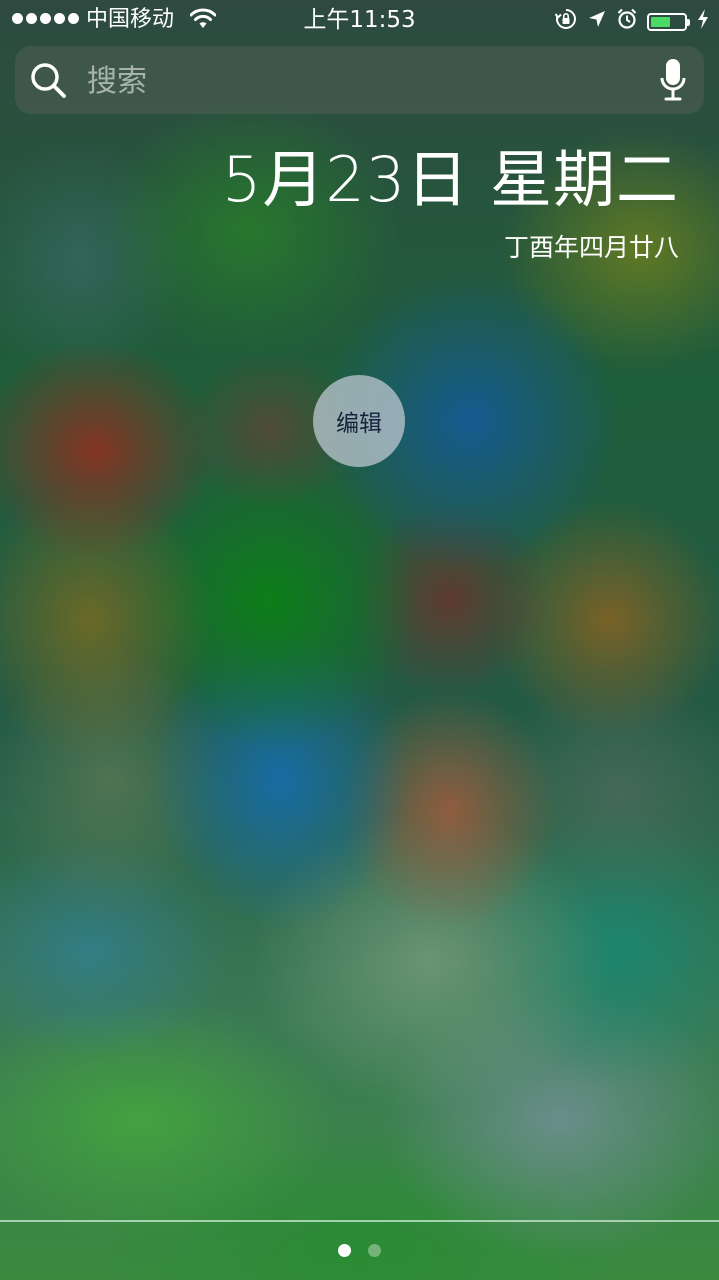 This screenshot has height=1280, width=719. I want to click on search-input, so click(367, 81).